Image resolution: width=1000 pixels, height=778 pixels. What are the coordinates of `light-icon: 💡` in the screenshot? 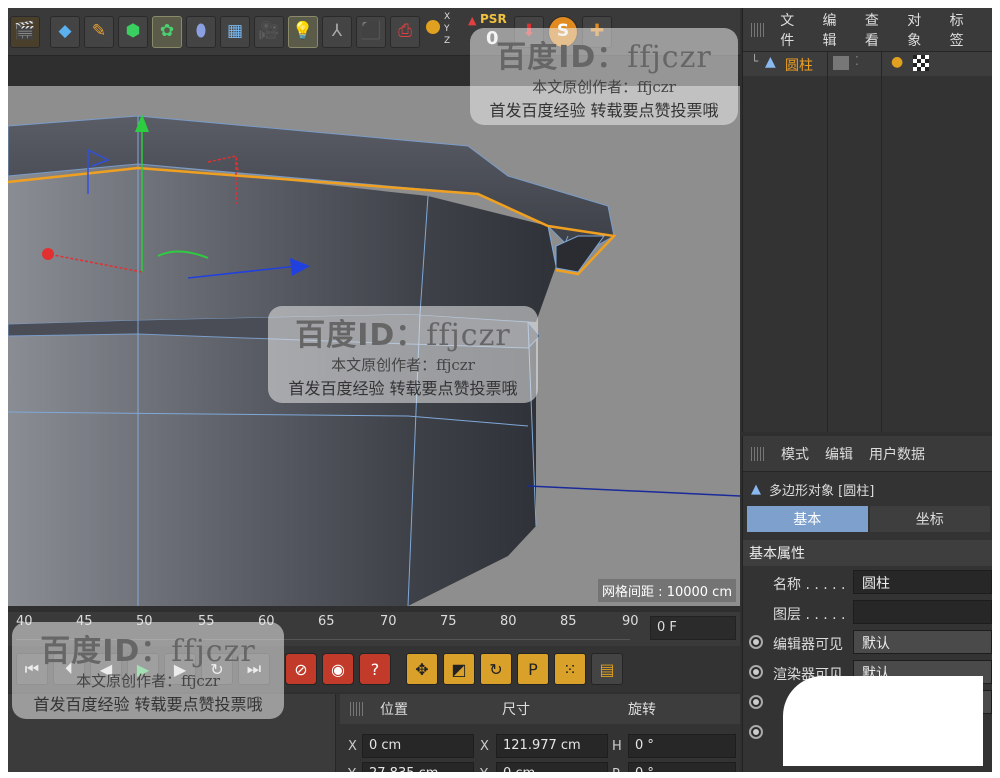 It's located at (303, 31).